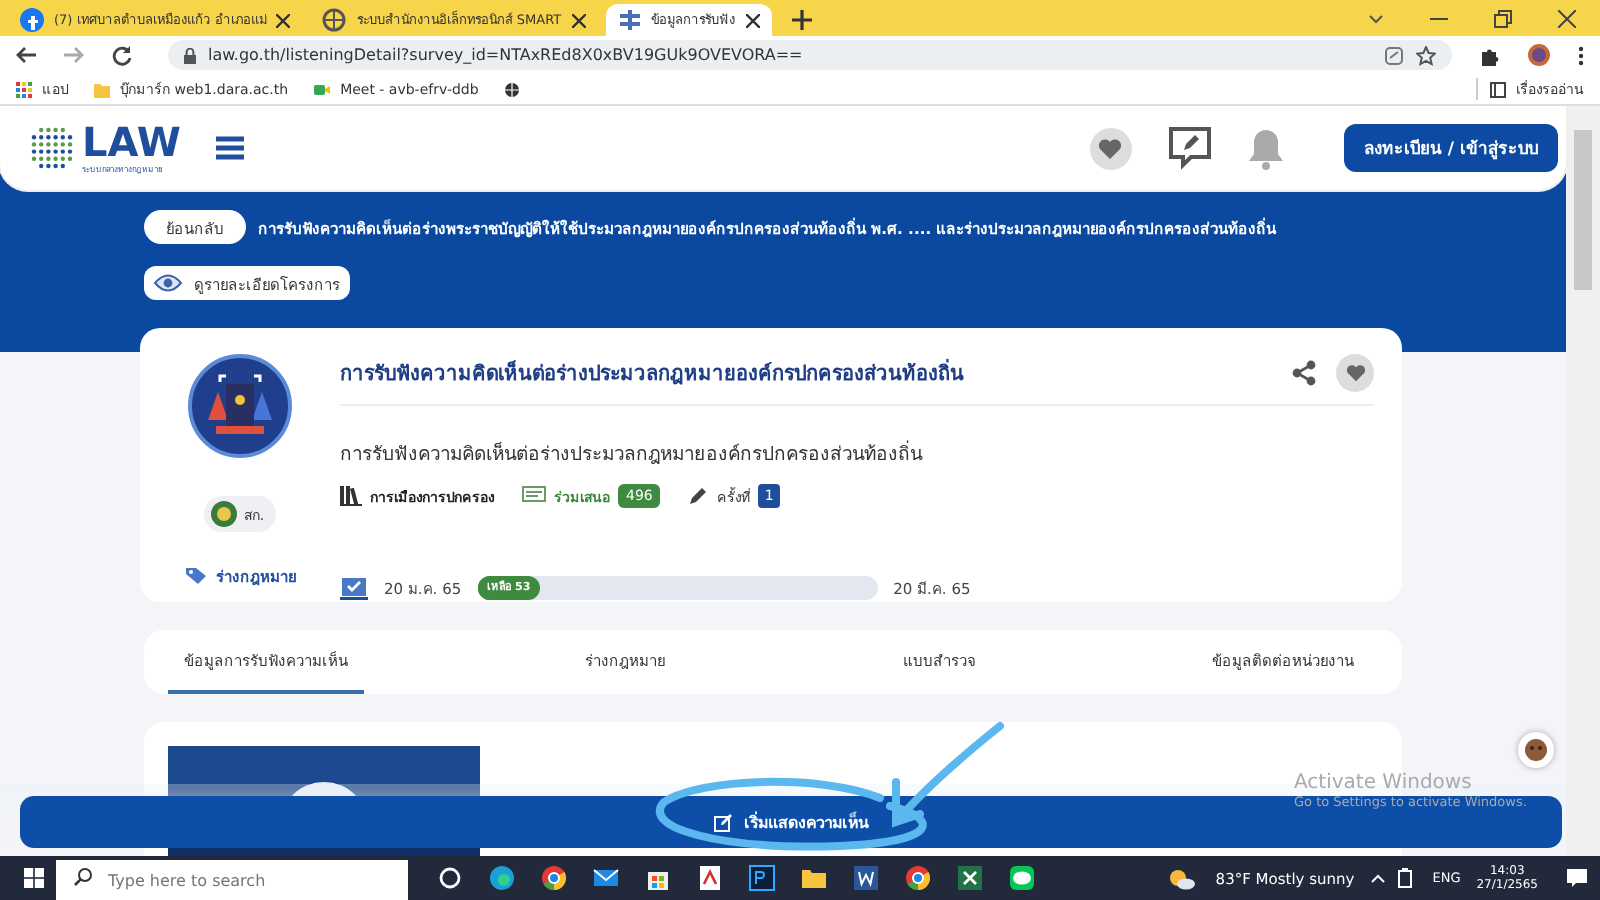 The image size is (1600, 900). What do you see at coordinates (1490, 55) in the screenshot?
I see `puzzle-icon` at bounding box center [1490, 55].